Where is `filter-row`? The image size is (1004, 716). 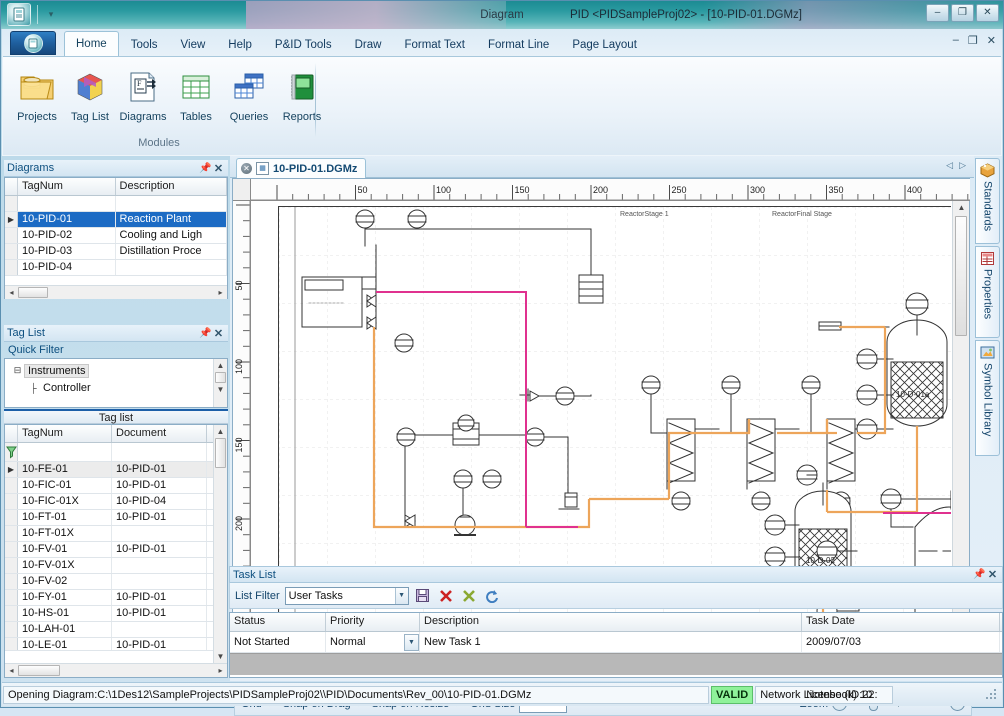 filter-row is located at coordinates (109, 452).